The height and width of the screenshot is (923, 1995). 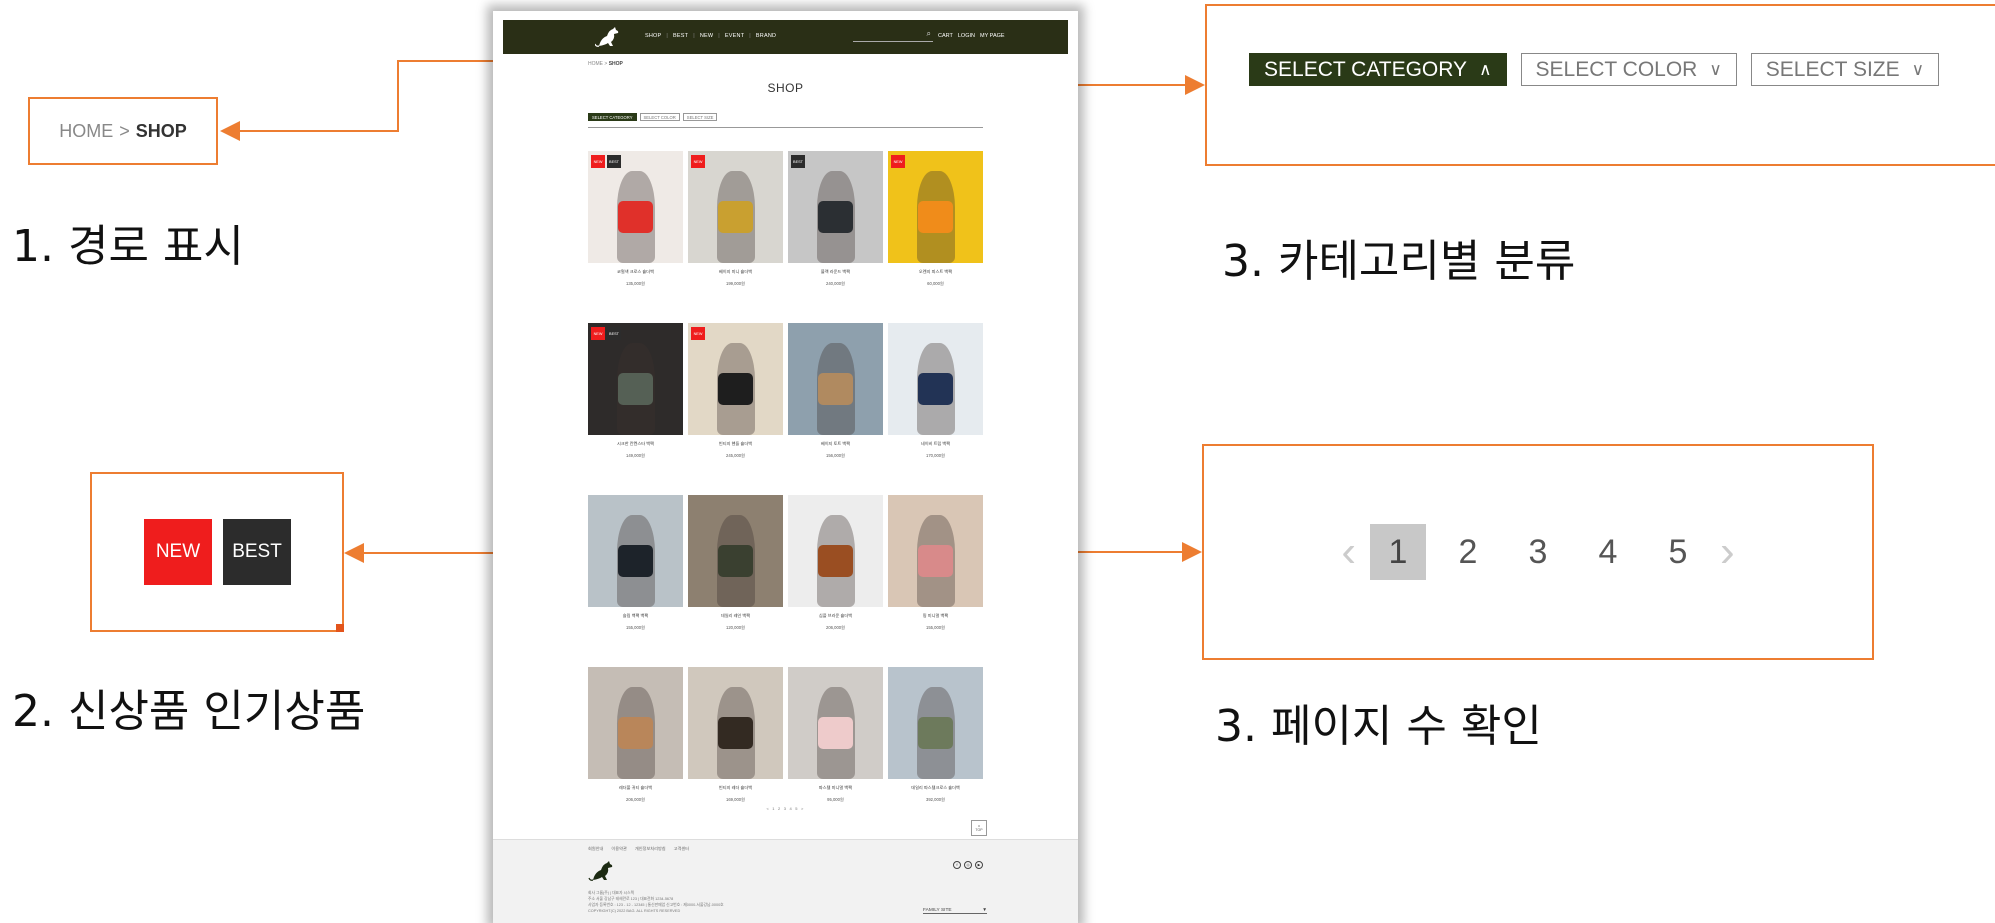 What do you see at coordinates (1348, 552) in the screenshot?
I see `prev-page-icon: ‹` at bounding box center [1348, 552].